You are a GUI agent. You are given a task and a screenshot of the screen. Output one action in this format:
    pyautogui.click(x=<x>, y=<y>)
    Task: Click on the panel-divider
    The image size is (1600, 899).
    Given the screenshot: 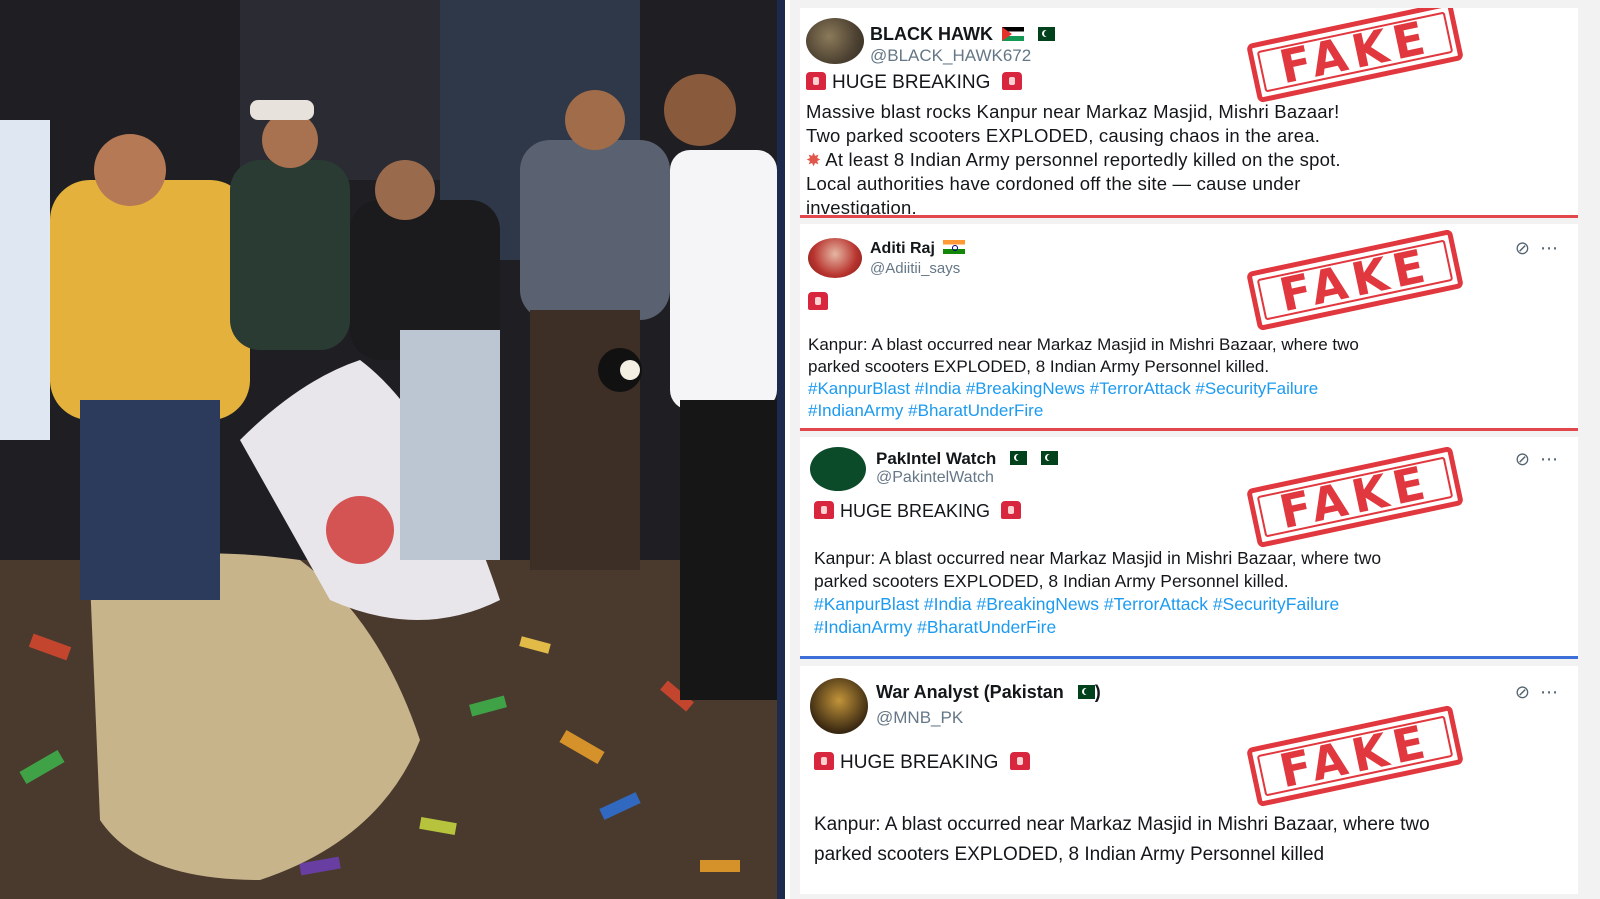 What is the action you would take?
    pyautogui.click(x=781, y=449)
    